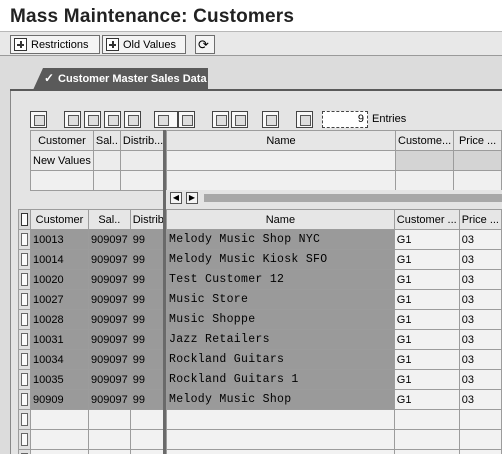 This screenshot has height=454, width=502. What do you see at coordinates (92, 119) in the screenshot?
I see `sort-ascending-icon` at bounding box center [92, 119].